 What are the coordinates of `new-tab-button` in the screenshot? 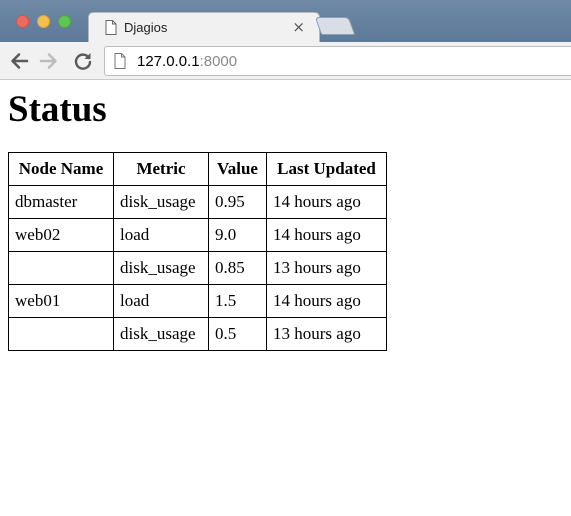 It's located at (335, 26).